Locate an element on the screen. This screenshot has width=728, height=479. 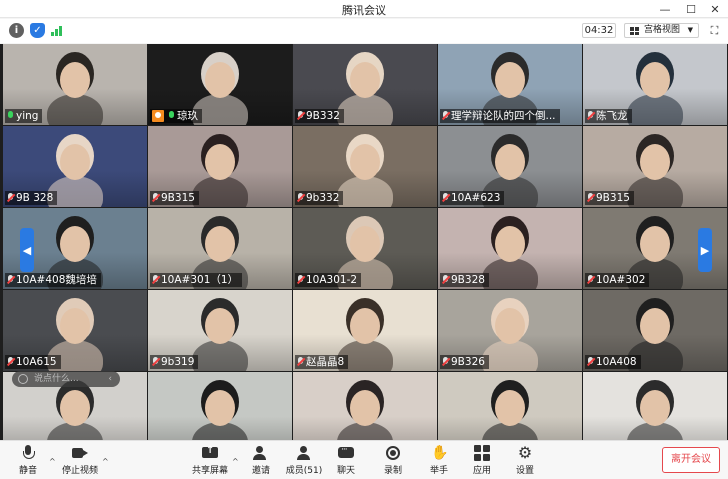
next-page-button: ▶ is located at coordinates (705, 250).